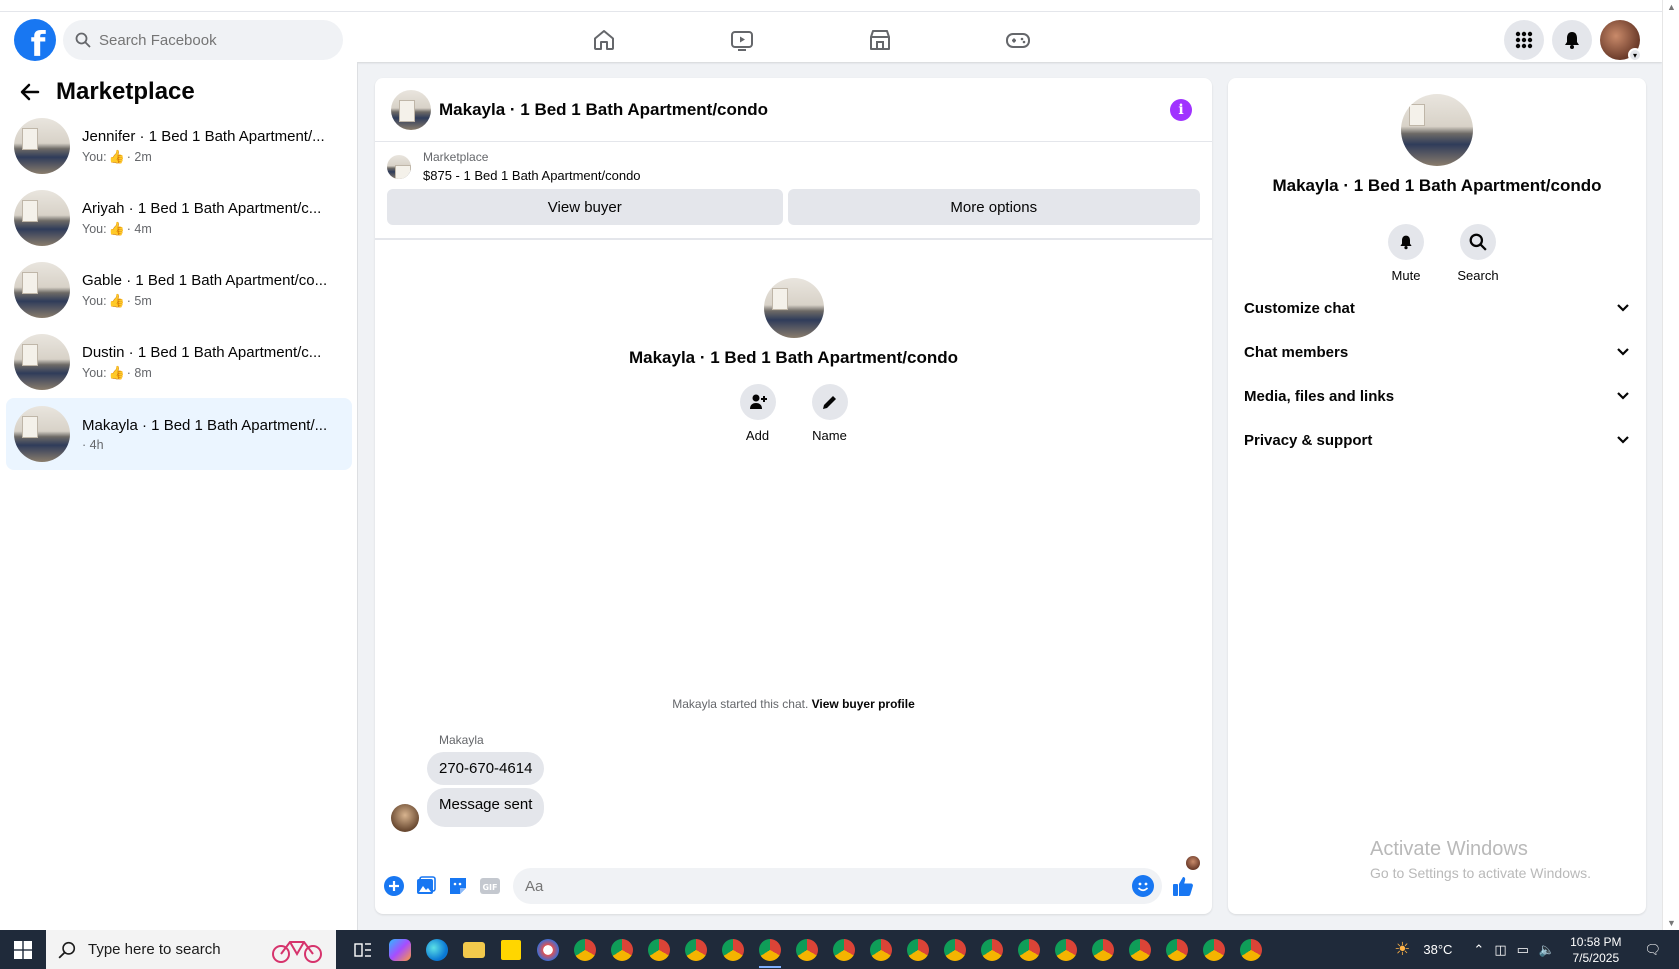 Image resolution: width=1679 pixels, height=969 pixels. Describe the element at coordinates (1500, 950) in the screenshot. I see `meet-now-icon: ◫` at that location.